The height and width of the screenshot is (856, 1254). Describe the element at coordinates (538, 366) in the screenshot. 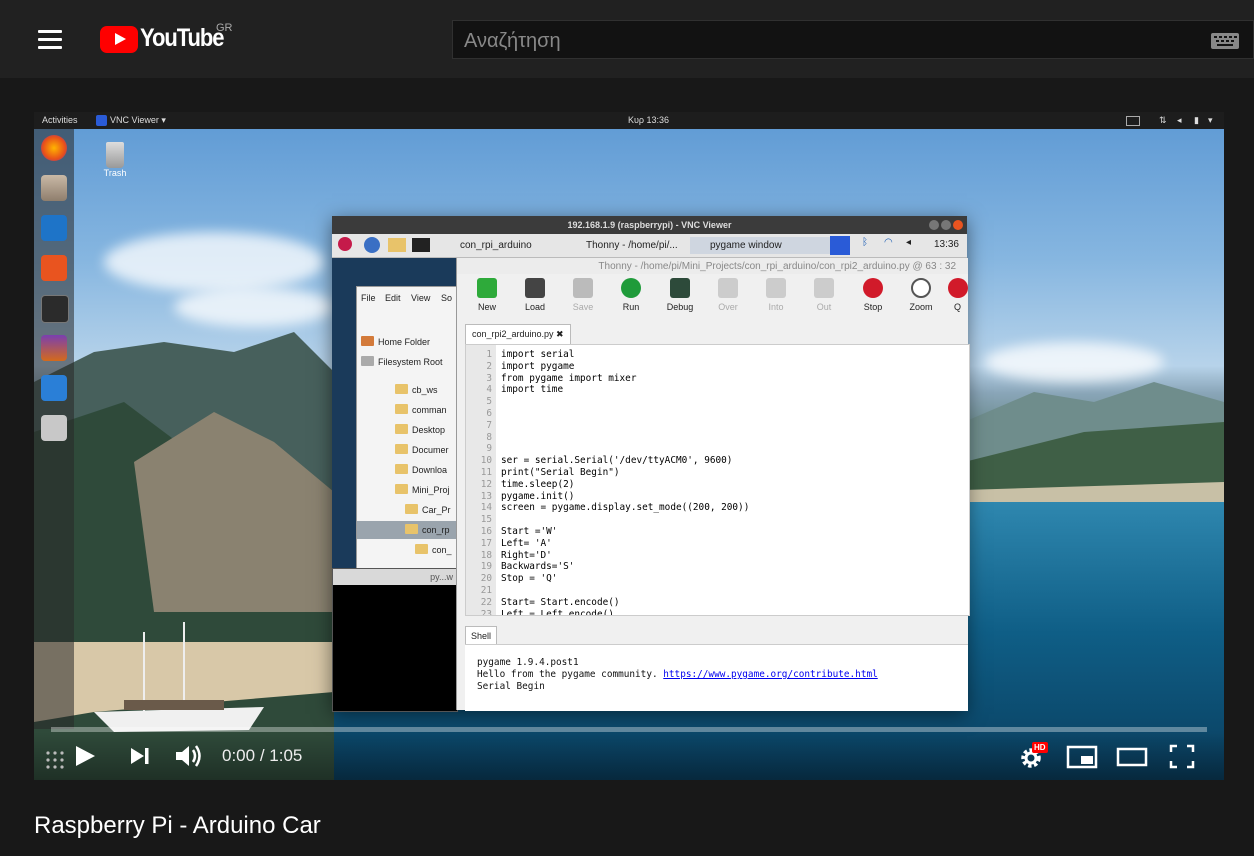

I see `code-line: import pygame` at that location.